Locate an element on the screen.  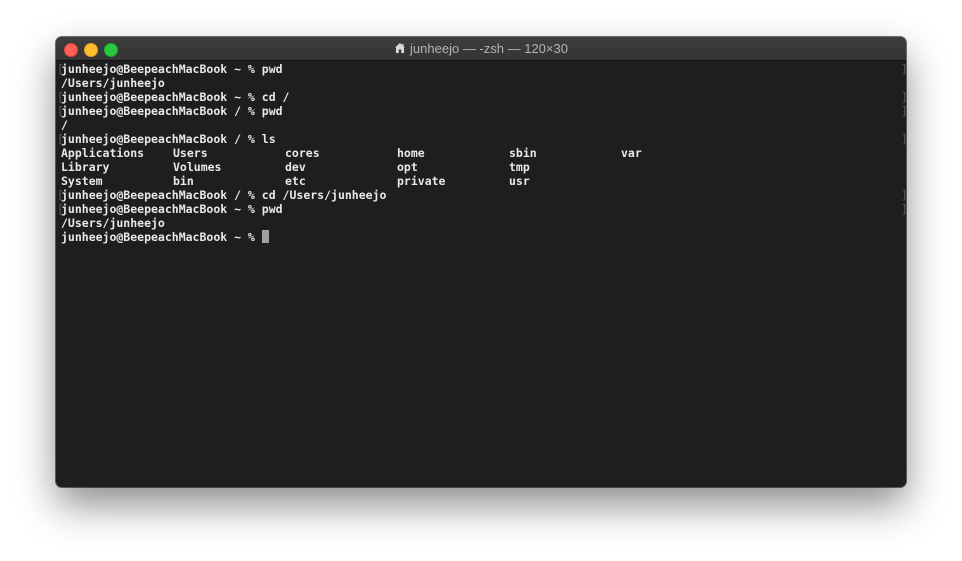
ls-entry: home is located at coordinates (411, 153).